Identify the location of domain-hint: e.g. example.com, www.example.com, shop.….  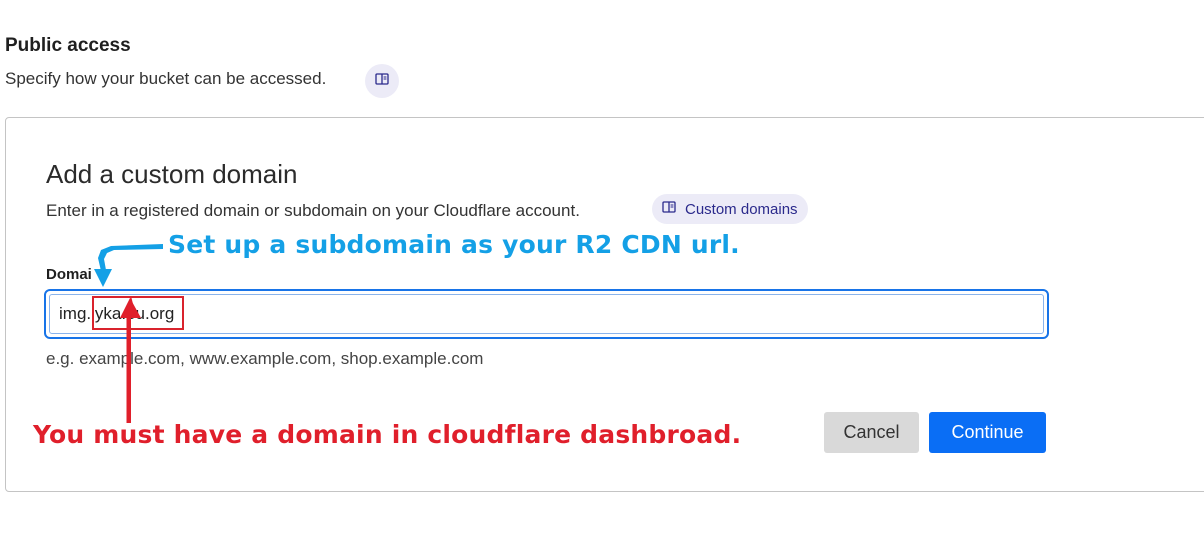
(265, 358).